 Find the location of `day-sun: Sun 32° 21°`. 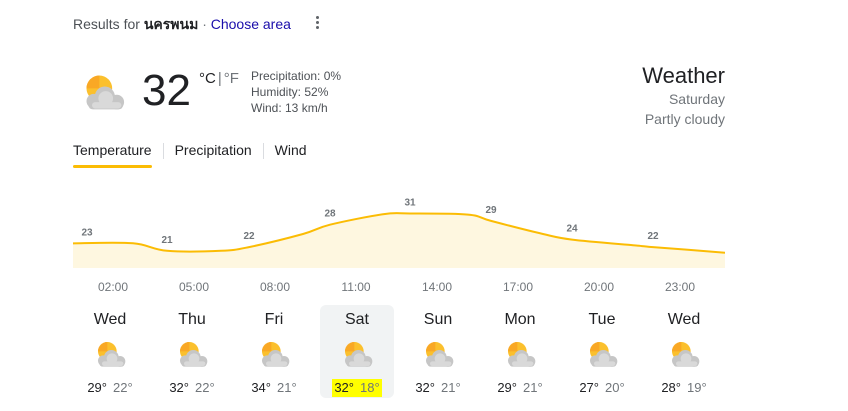

day-sun: Sun 32° 21° is located at coordinates (438, 351).